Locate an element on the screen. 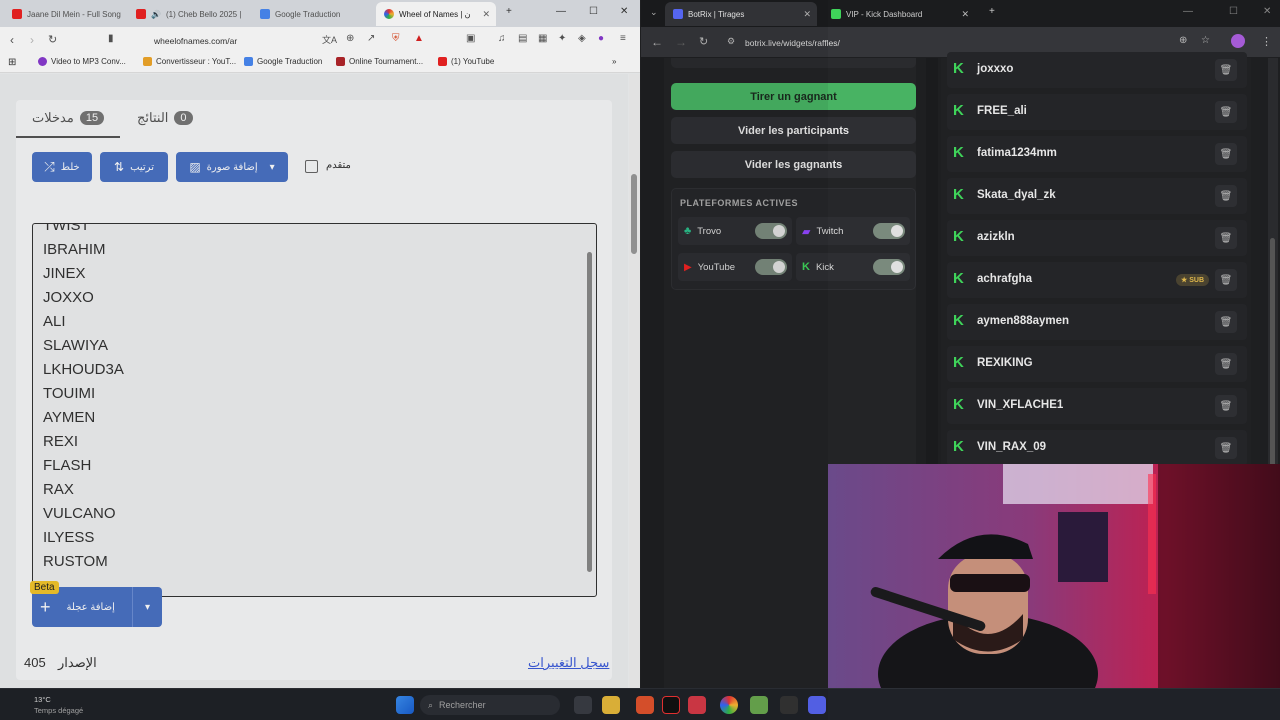 The width and height of the screenshot is (1280, 720). menu-icon: ⋮ is located at coordinates (1266, 41).